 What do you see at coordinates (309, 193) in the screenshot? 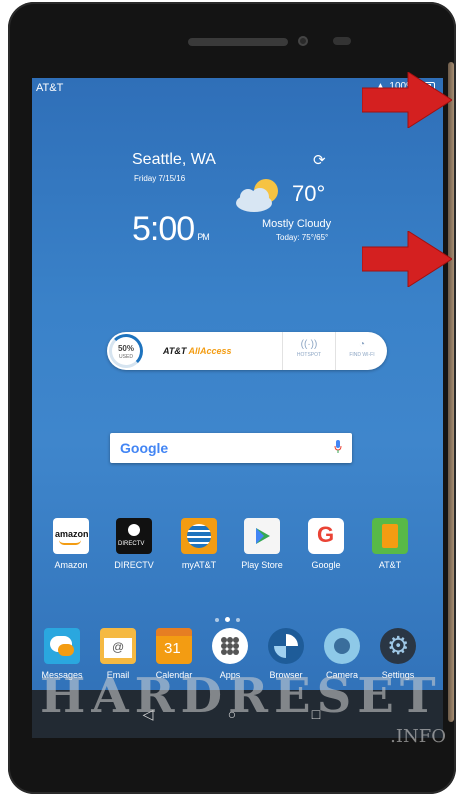
I see `weather-temperature: 70°` at bounding box center [309, 193].